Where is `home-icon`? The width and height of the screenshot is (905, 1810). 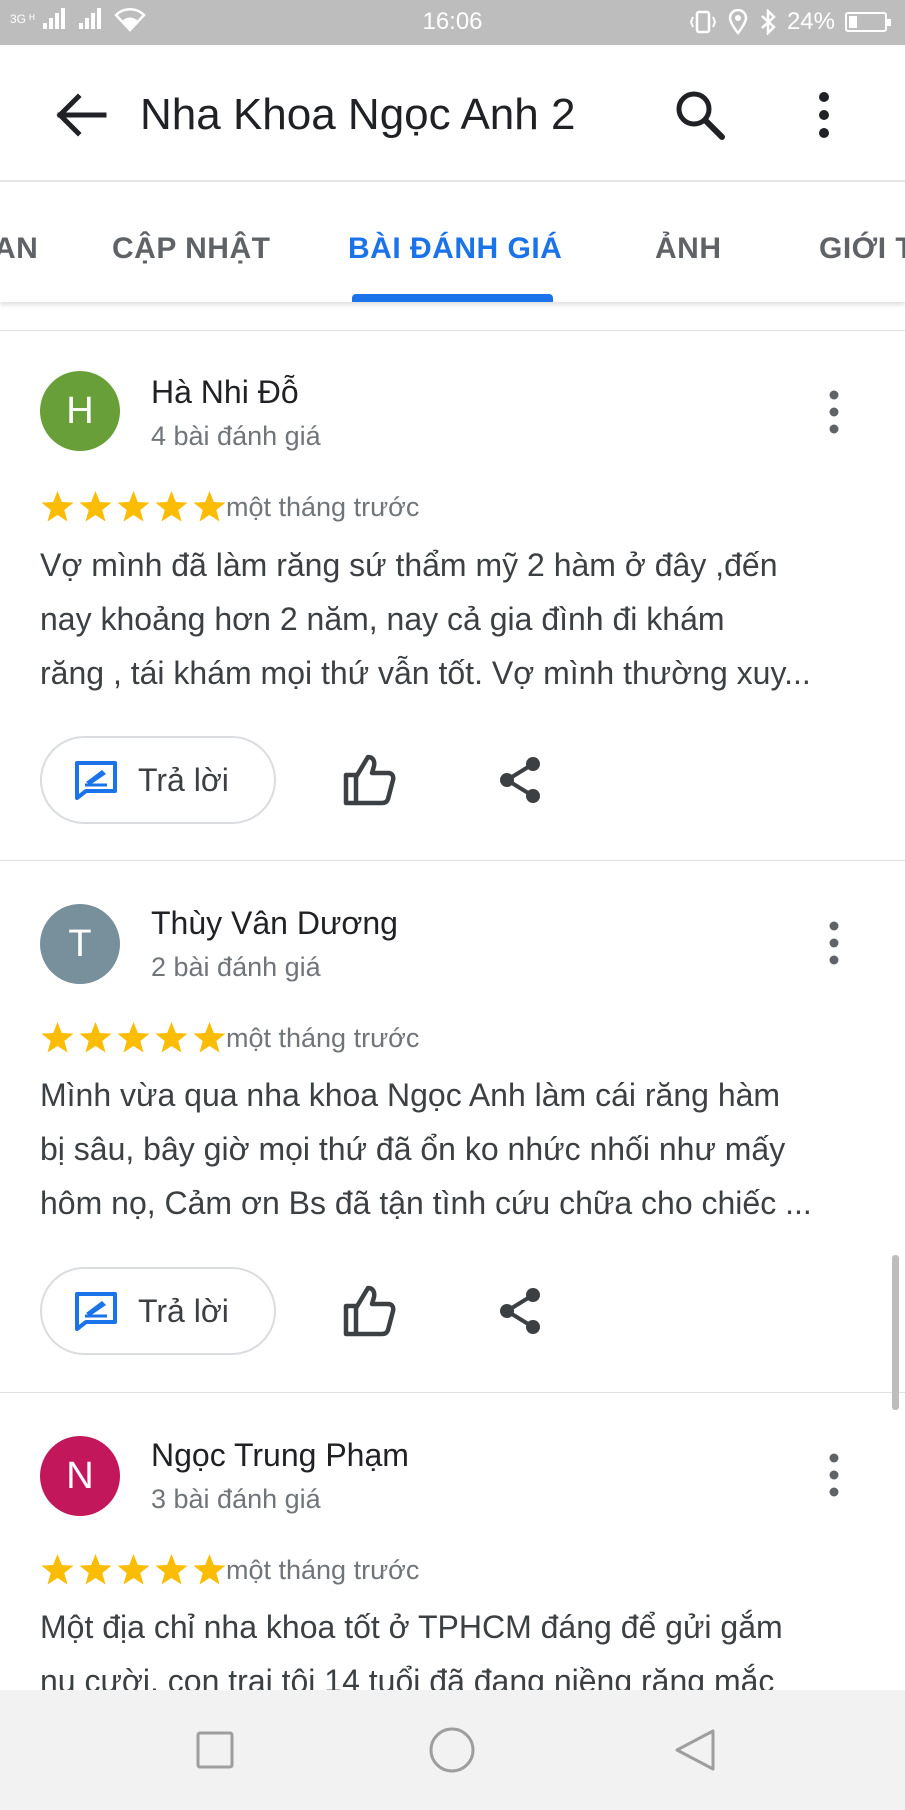 home-icon is located at coordinates (452, 1750).